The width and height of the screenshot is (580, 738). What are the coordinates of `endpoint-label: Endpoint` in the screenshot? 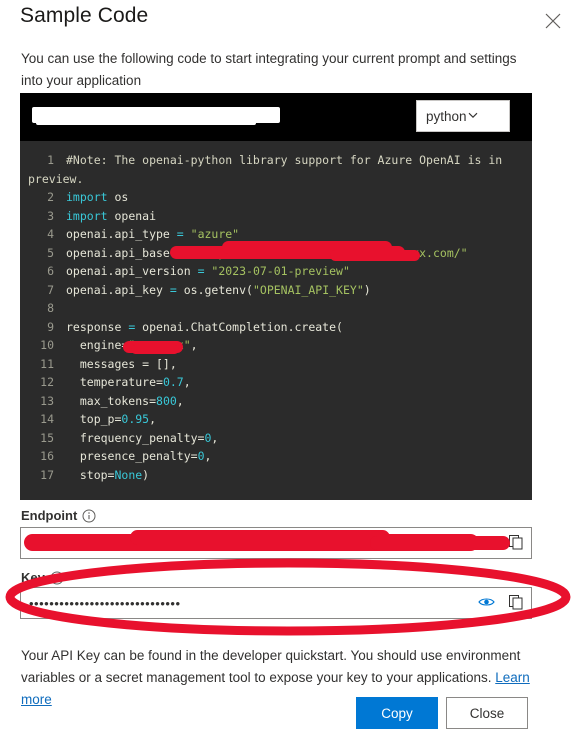 It's located at (49, 515).